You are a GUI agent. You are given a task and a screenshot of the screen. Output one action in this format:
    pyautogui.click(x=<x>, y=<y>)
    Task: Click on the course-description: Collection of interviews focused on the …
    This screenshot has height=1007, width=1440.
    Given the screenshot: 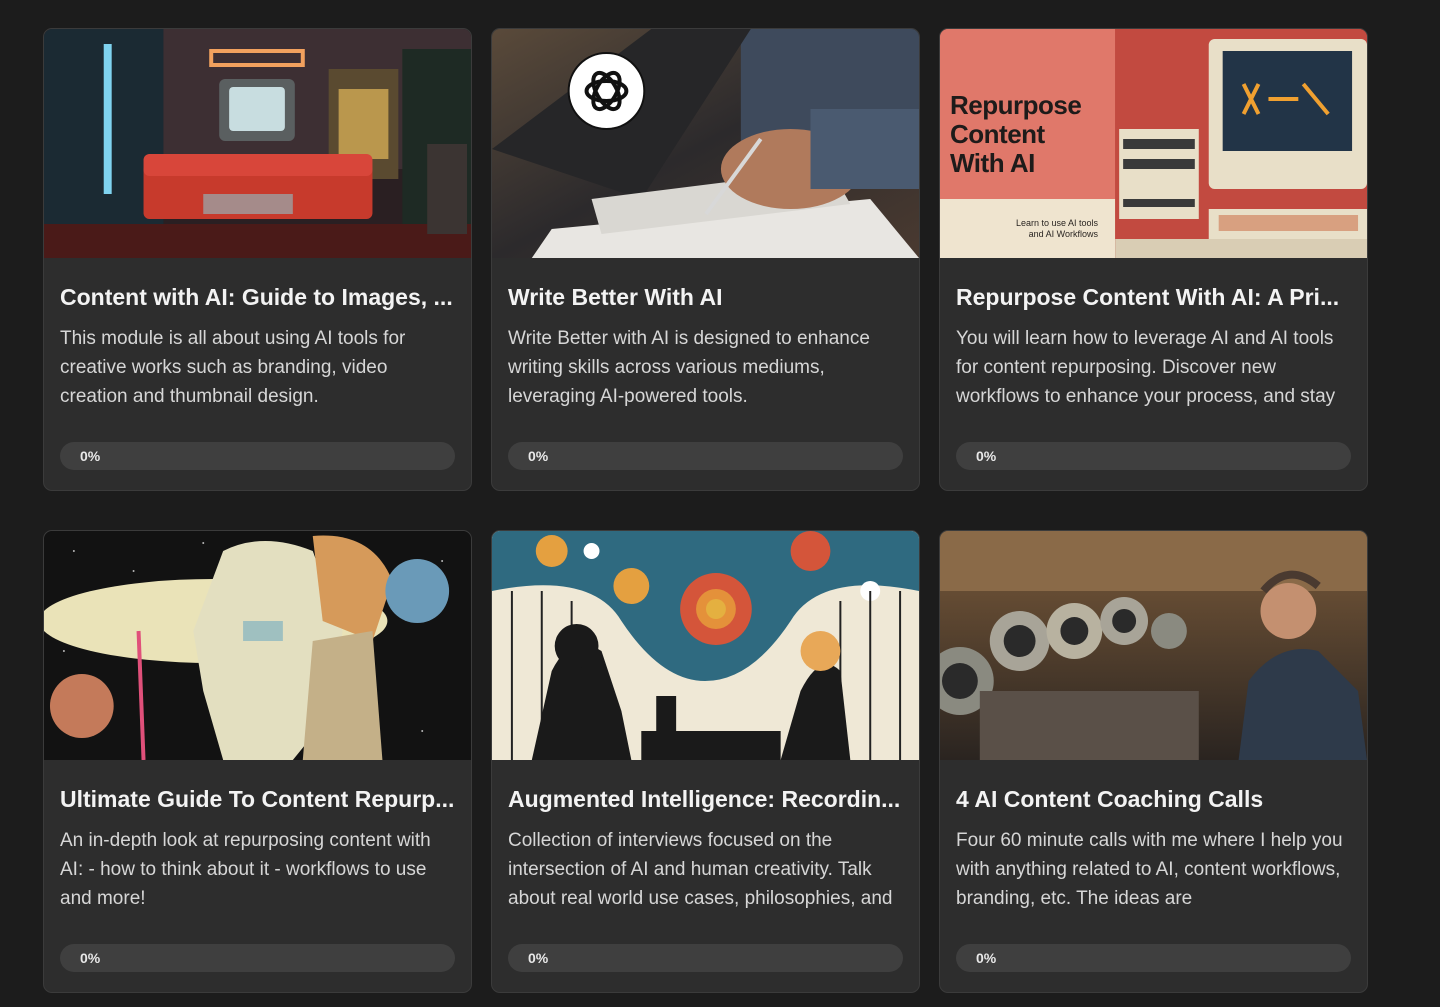 What is the action you would take?
    pyautogui.click(x=700, y=869)
    